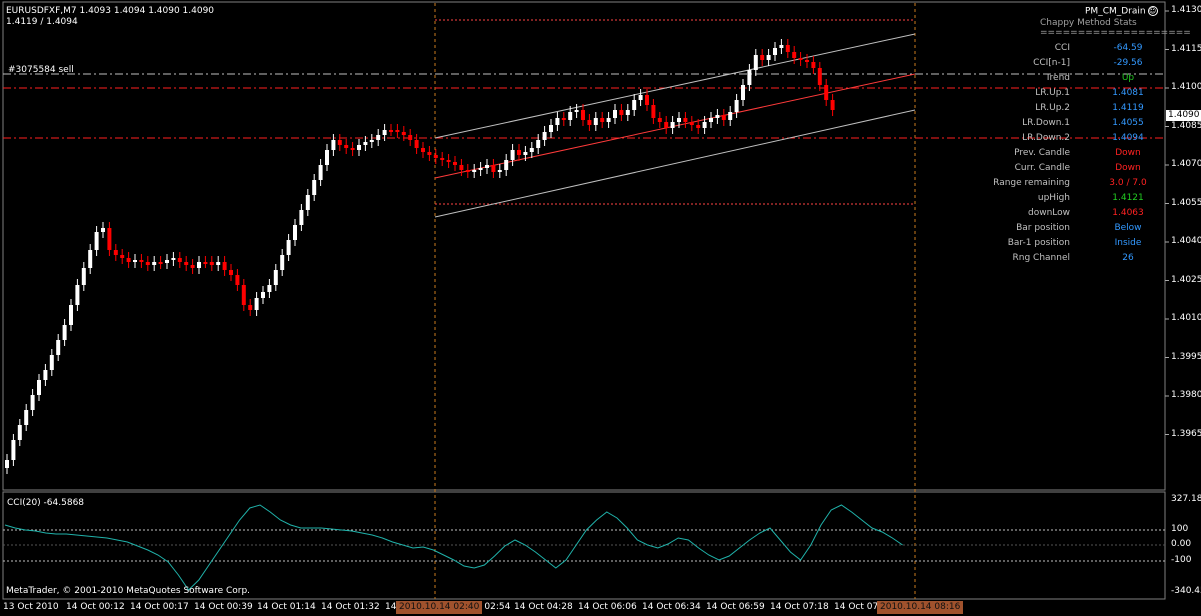 The width and height of the screenshot is (1201, 616). Describe the element at coordinates (1031, 183) in the screenshot. I see `stat-label: Range remaining` at that location.